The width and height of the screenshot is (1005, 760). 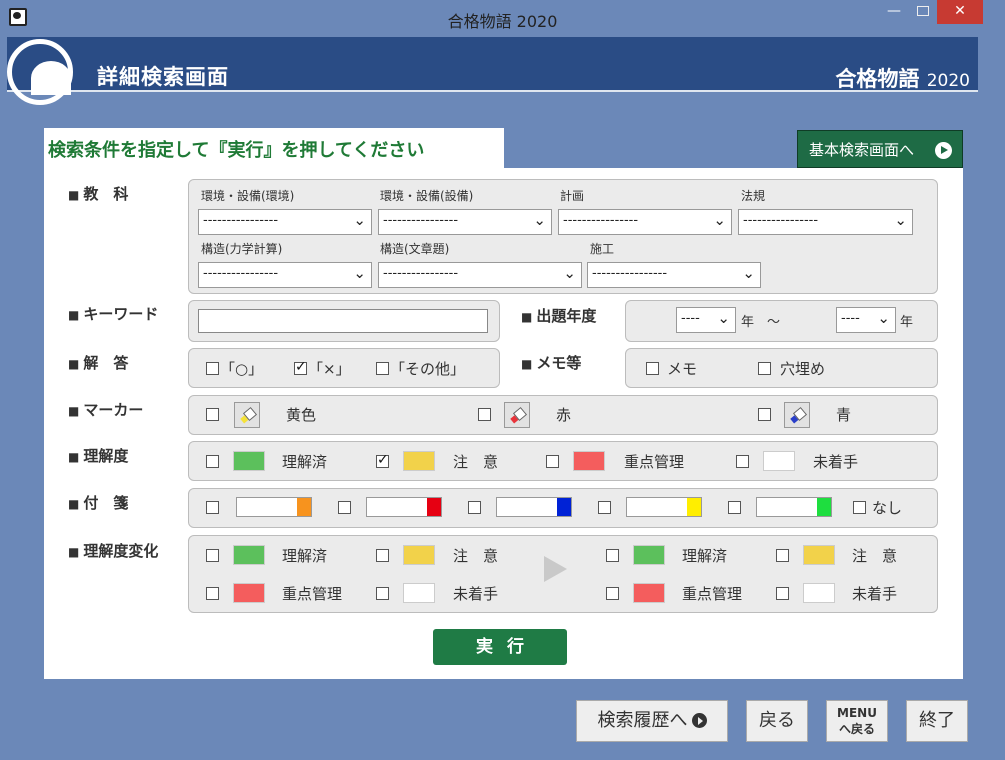 I want to click on answer-option: 「○」, so click(x=242, y=369).